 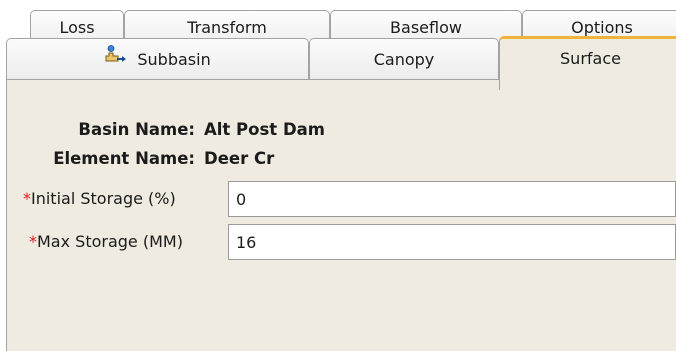 What do you see at coordinates (77, 25) in the screenshot?
I see `tab-loss: Loss` at bounding box center [77, 25].